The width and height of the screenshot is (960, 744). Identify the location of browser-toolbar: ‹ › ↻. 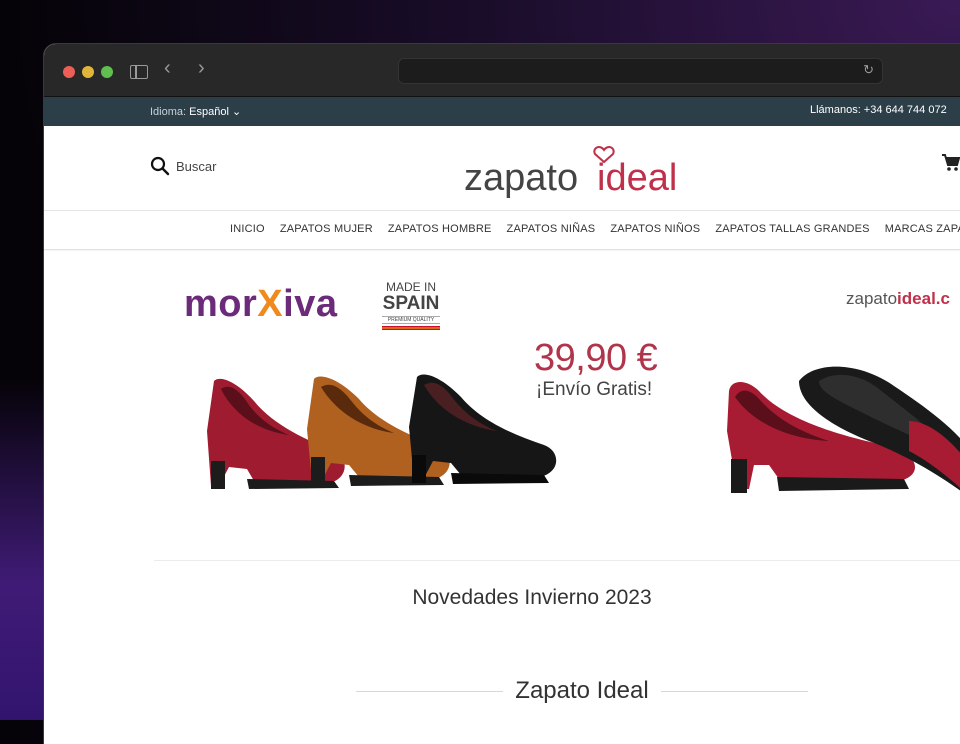
(502, 70).